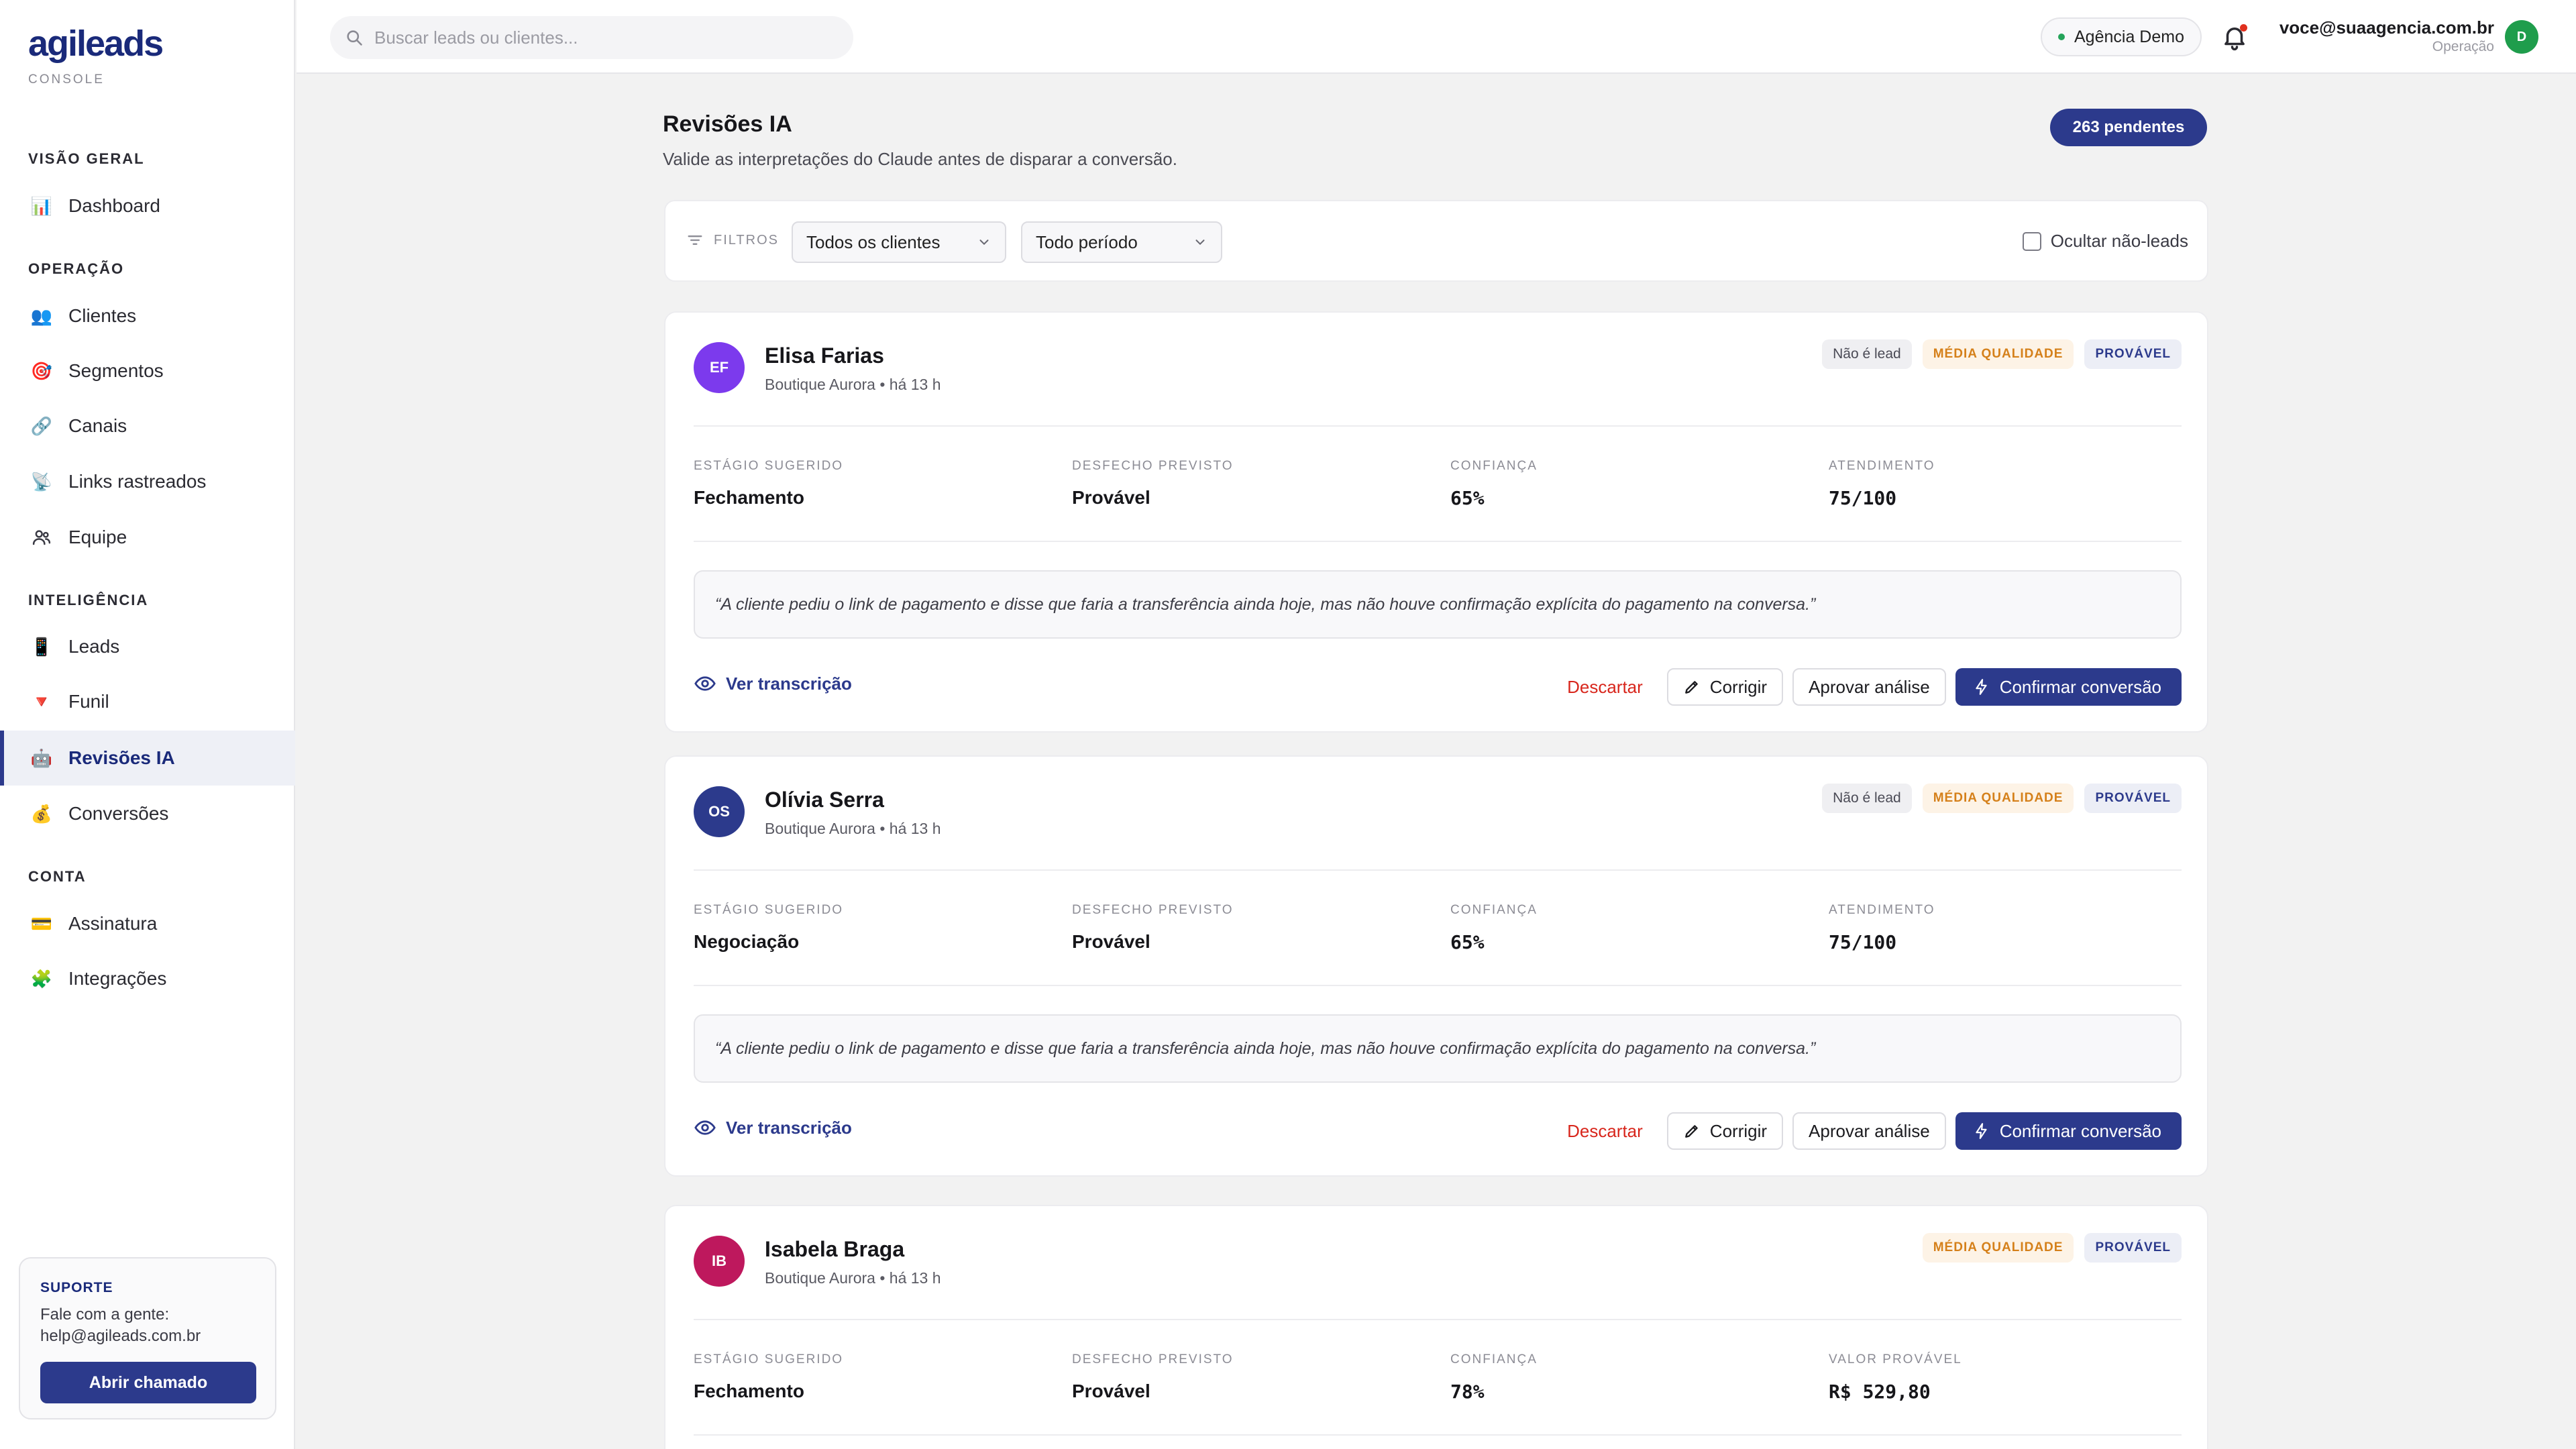  I want to click on sidebar-item-clientes: 👥 Clientes, so click(147, 315).